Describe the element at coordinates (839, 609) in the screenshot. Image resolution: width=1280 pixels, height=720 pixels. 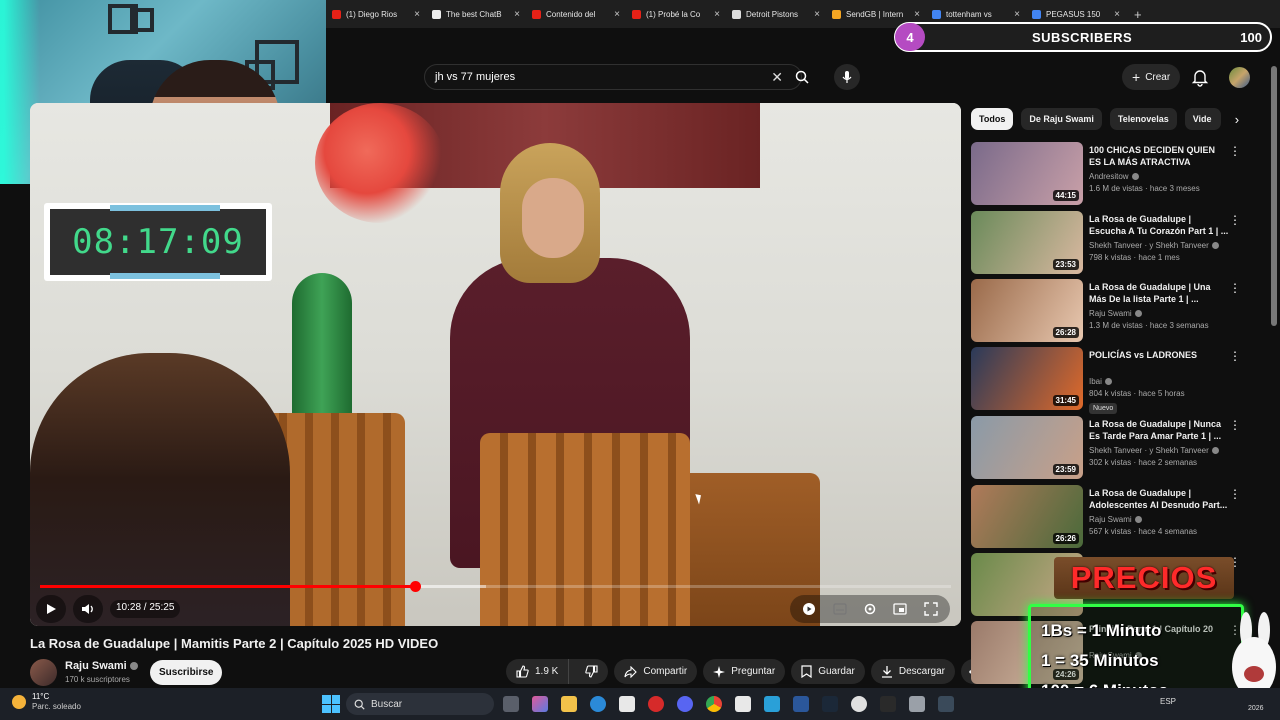
I see `subtitles-button` at that location.